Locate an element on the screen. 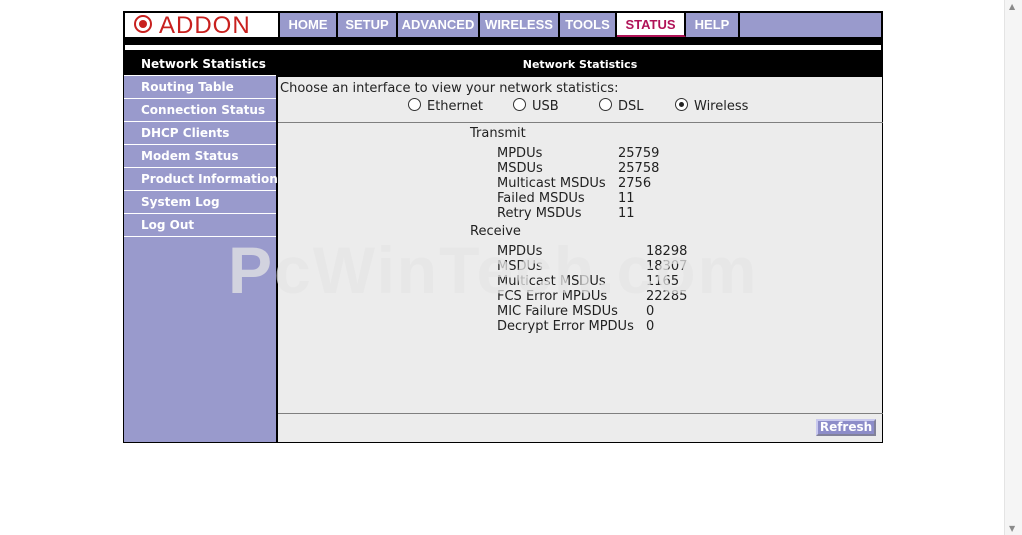 The width and height of the screenshot is (1022, 535). receive-value: 1165 is located at coordinates (663, 281).